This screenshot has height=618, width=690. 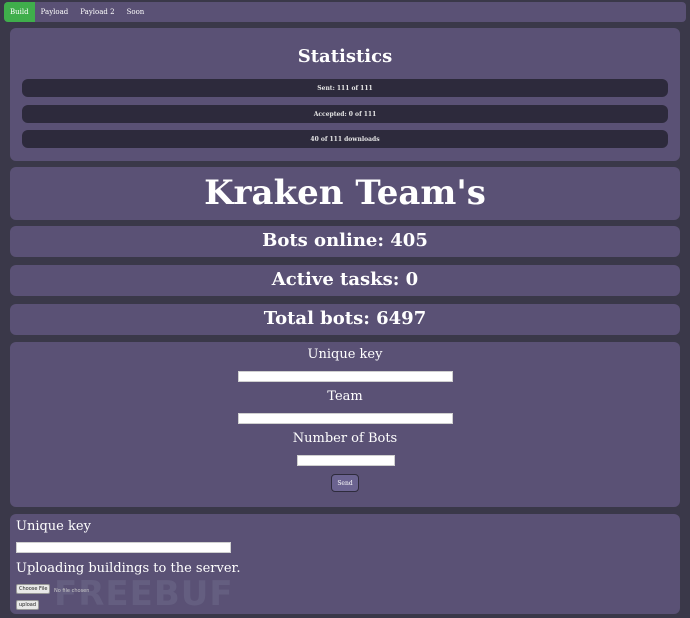 I want to click on upload-button: upload, so click(x=28, y=605).